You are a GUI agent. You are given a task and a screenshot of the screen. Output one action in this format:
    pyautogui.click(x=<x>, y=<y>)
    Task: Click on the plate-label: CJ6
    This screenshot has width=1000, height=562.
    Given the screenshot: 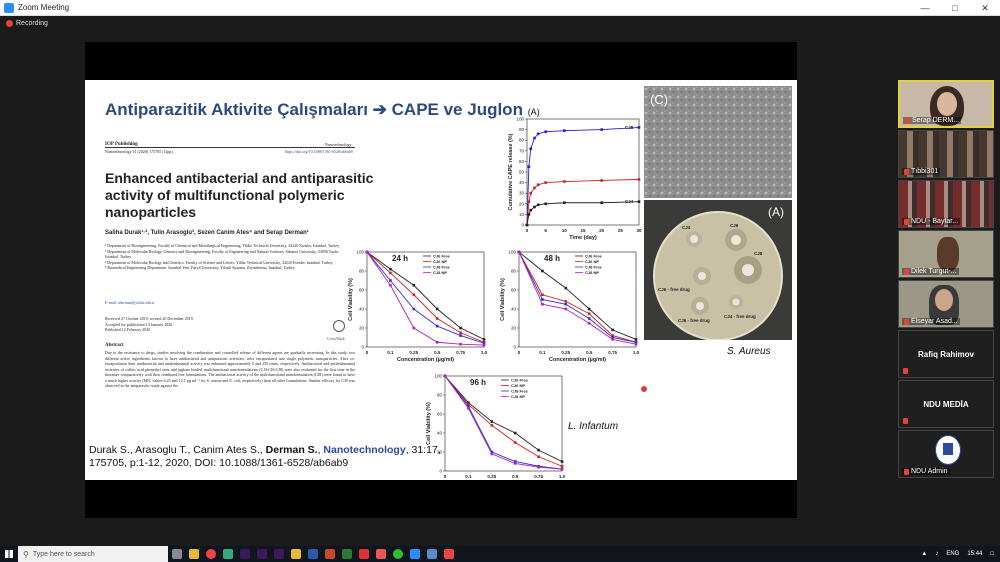 What is the action you would take?
    pyautogui.click(x=734, y=225)
    